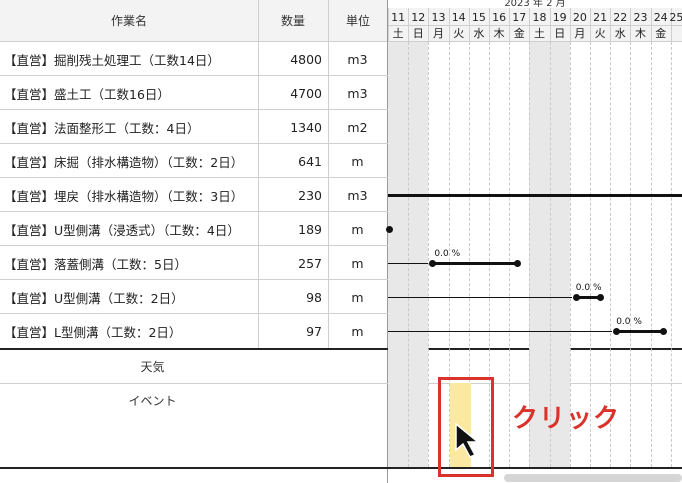 The width and height of the screenshot is (682, 483). I want to click on day-number: 23, so click(640, 17).